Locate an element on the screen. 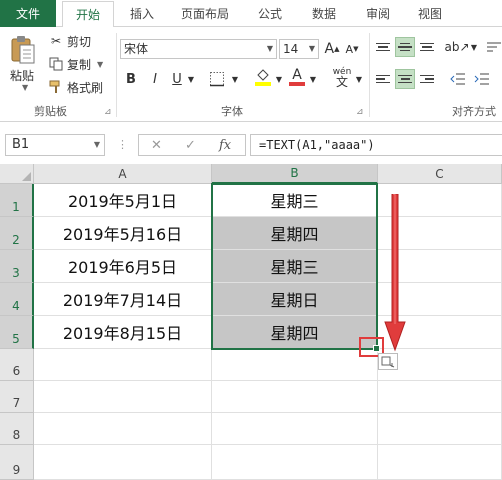 This screenshot has height=480, width=502. tab-page-layout: 页面布局 is located at coordinates (205, 13).